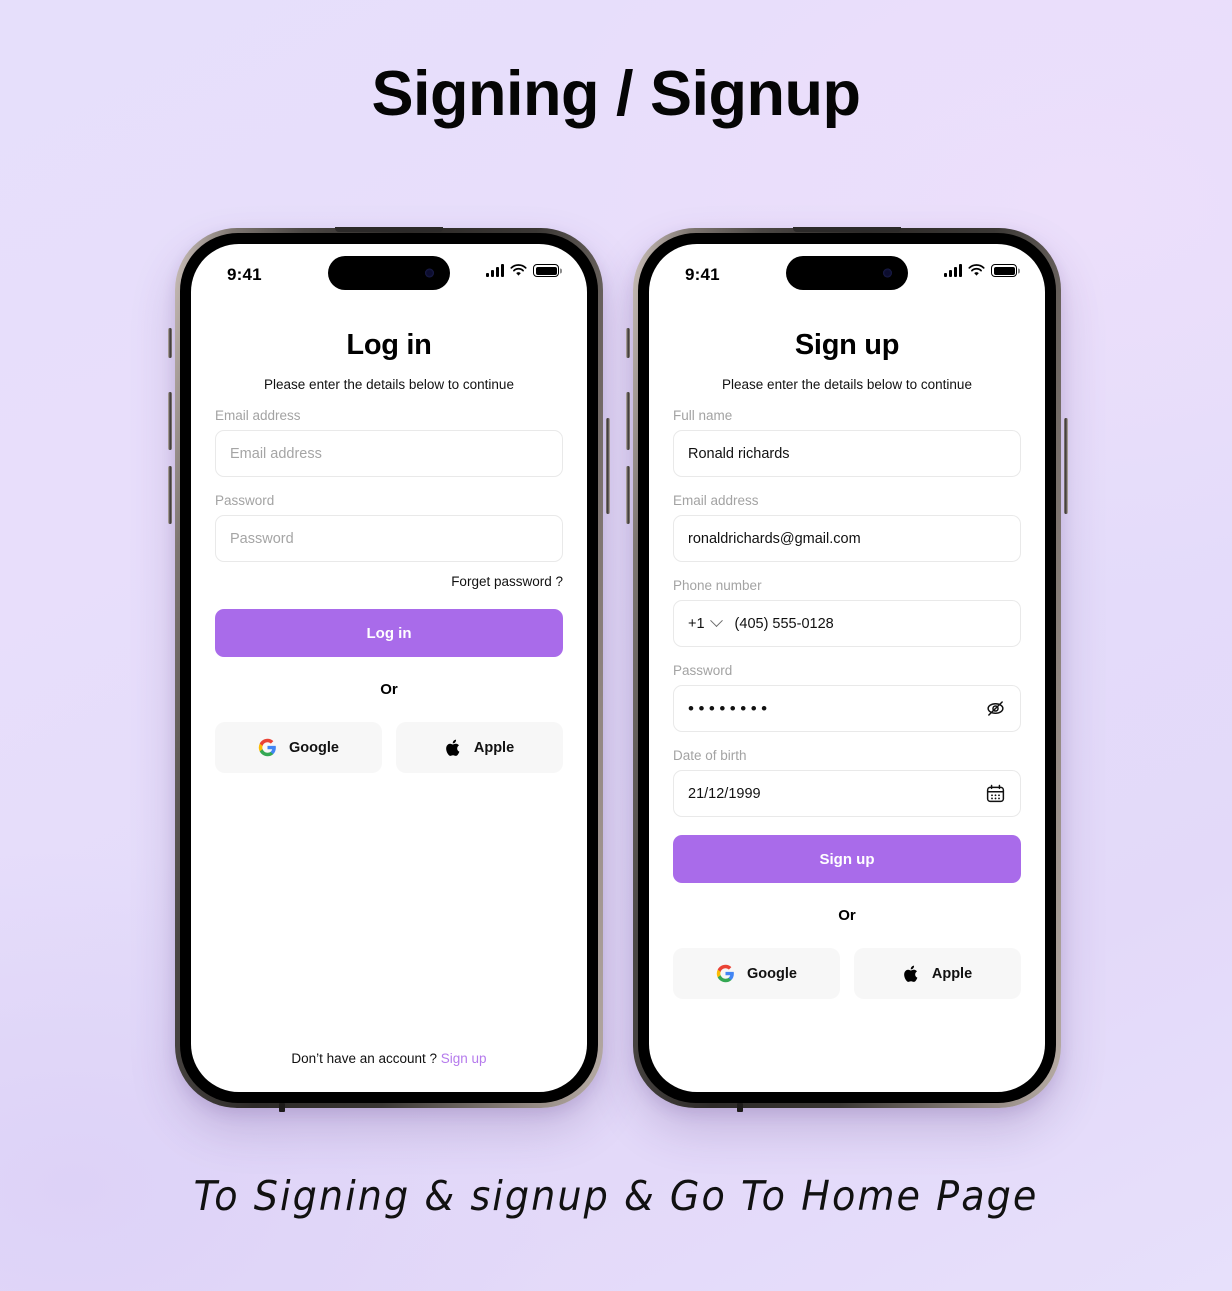  Describe the element at coordinates (730, 708) in the screenshot. I see `password-input-value: ••••••••` at that location.